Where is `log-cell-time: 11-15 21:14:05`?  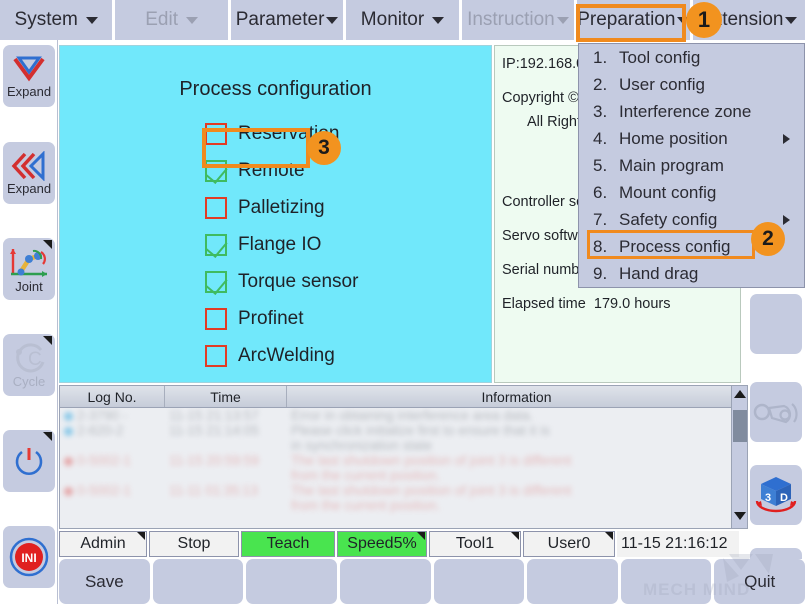
log-cell-time: 11-15 21:14:05 is located at coordinates (214, 430).